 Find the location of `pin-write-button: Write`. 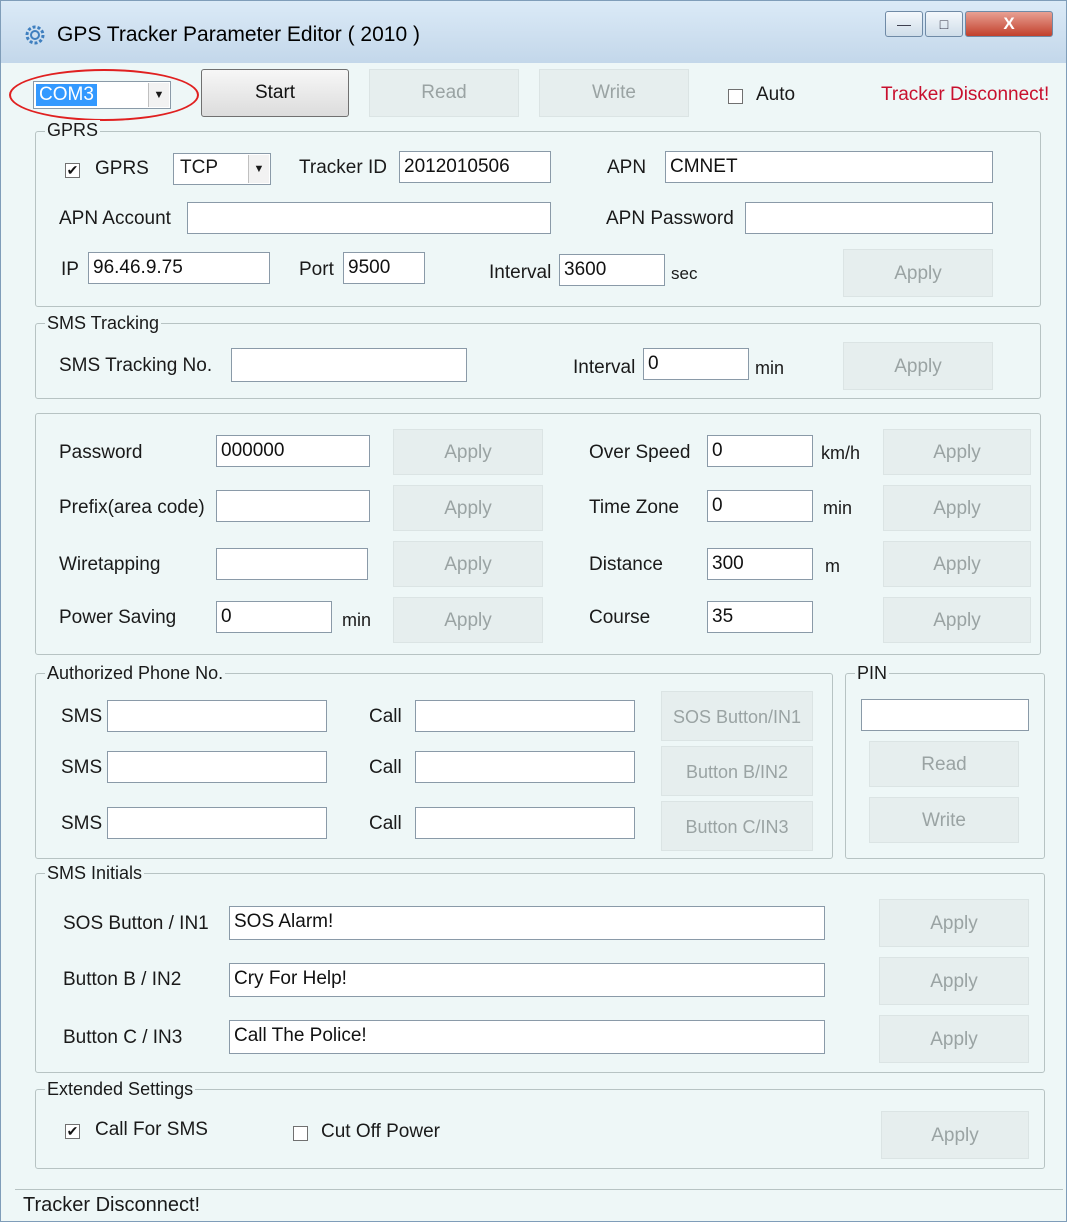

pin-write-button: Write is located at coordinates (944, 820).